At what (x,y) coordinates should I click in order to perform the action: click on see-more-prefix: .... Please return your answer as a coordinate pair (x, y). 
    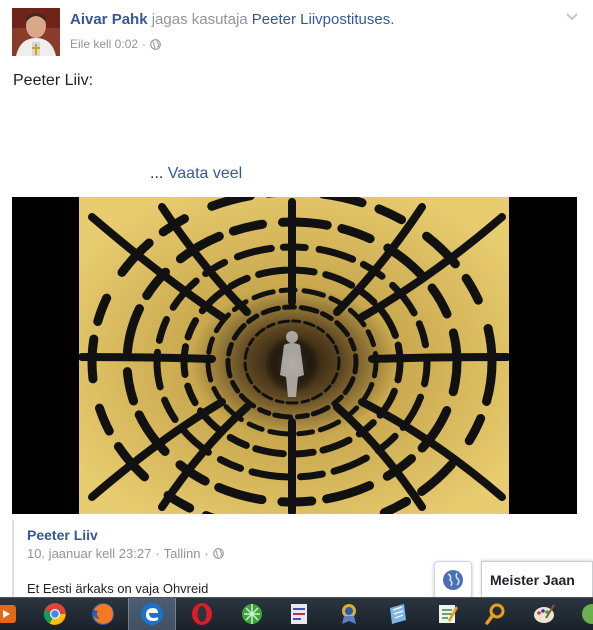
    Looking at the image, I should click on (157, 173).